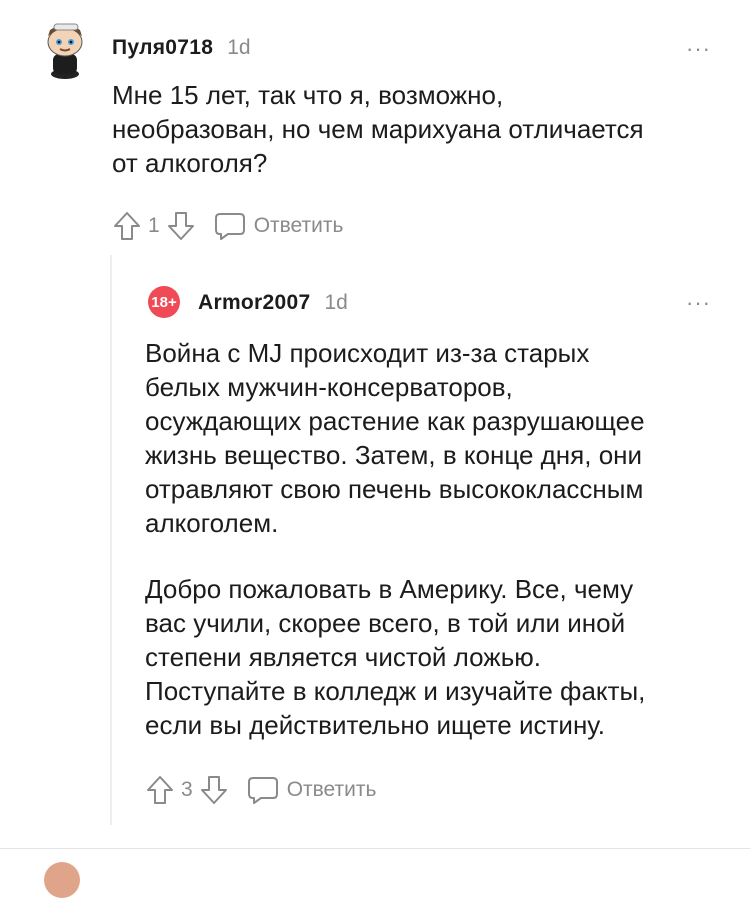 The width and height of the screenshot is (750, 898). I want to click on username: Armor2007, so click(254, 303).